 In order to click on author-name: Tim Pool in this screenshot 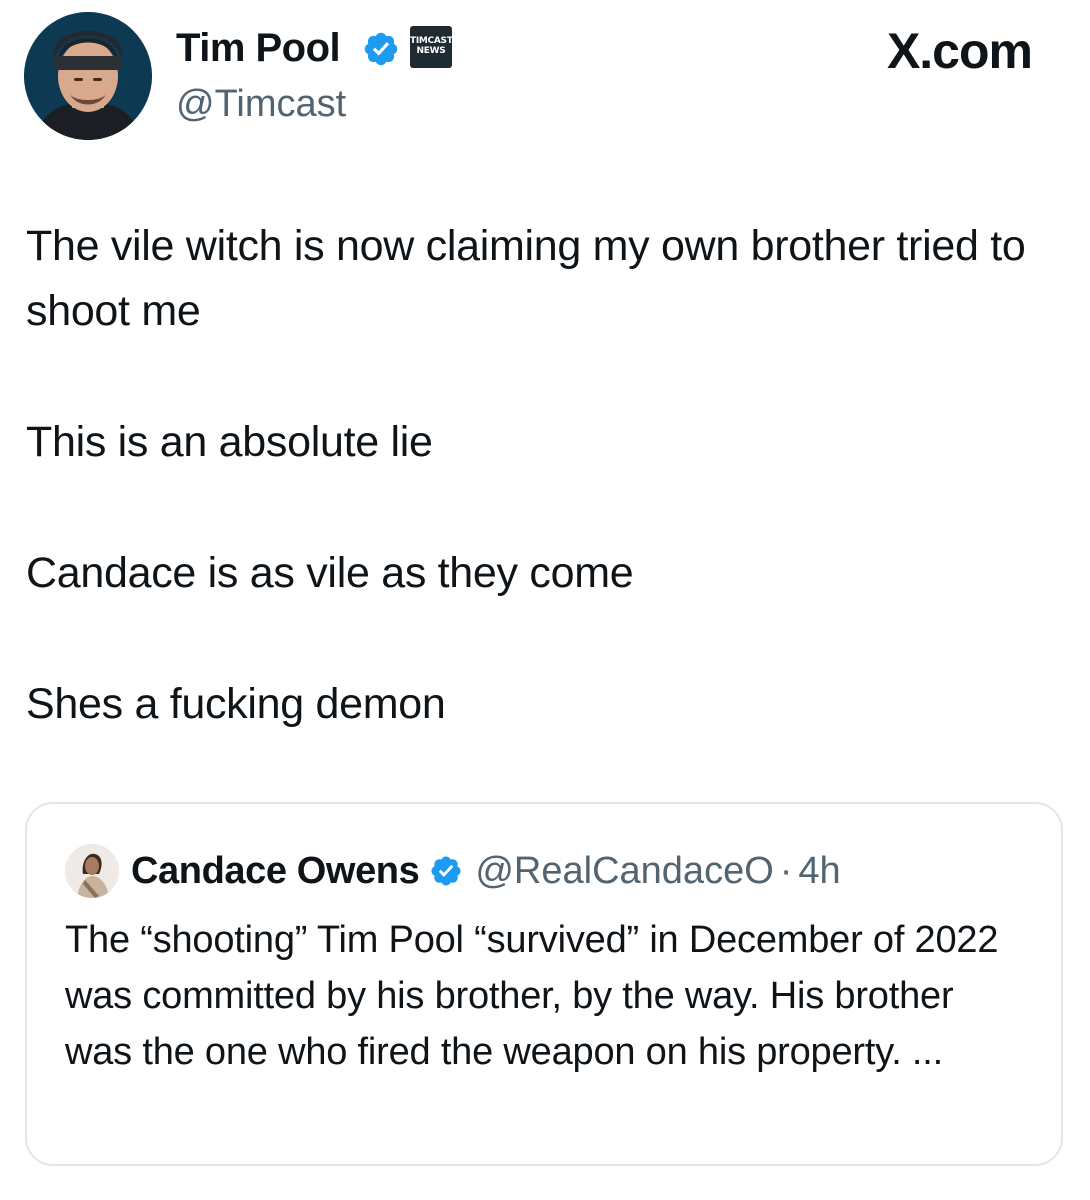, I will do `click(258, 48)`.